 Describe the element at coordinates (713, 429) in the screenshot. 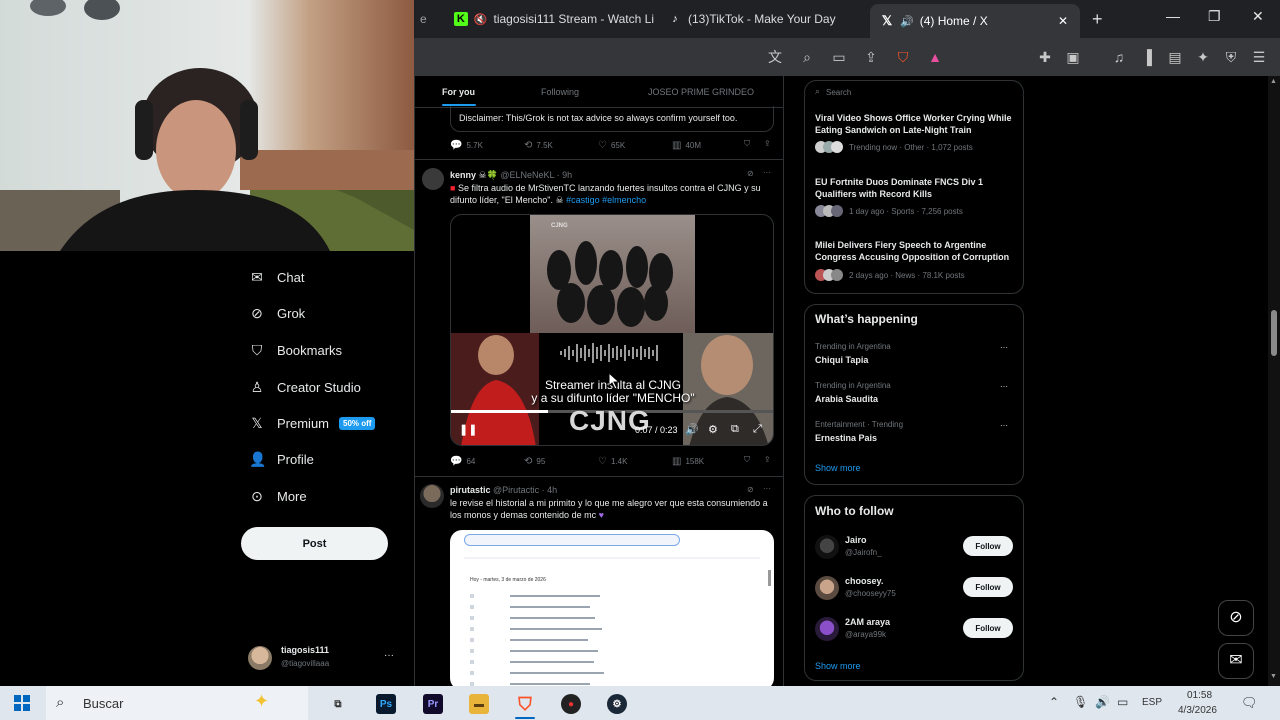

I see `settings-icon: ⚙` at that location.